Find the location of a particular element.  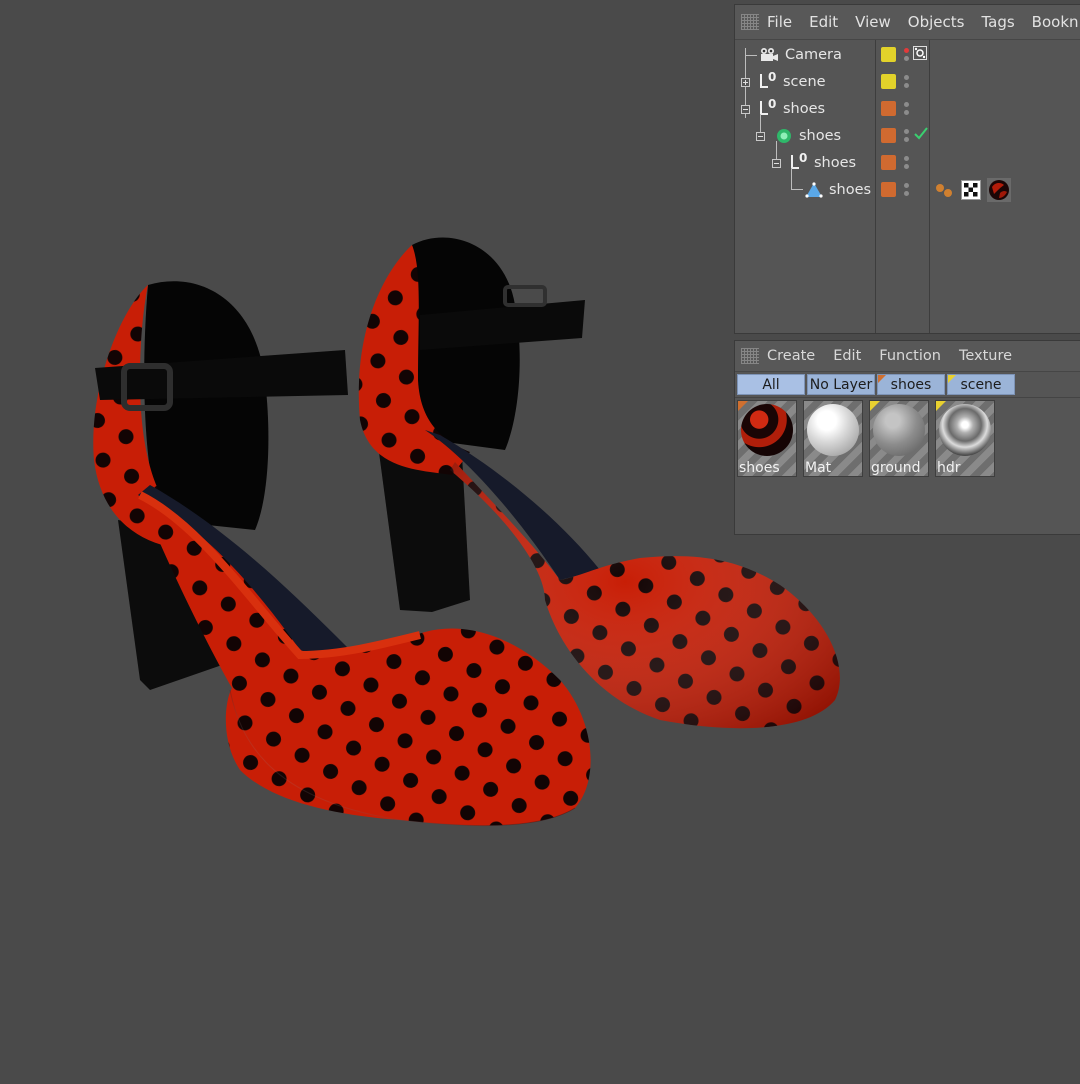

material-hdr: hdr is located at coordinates (965, 438).